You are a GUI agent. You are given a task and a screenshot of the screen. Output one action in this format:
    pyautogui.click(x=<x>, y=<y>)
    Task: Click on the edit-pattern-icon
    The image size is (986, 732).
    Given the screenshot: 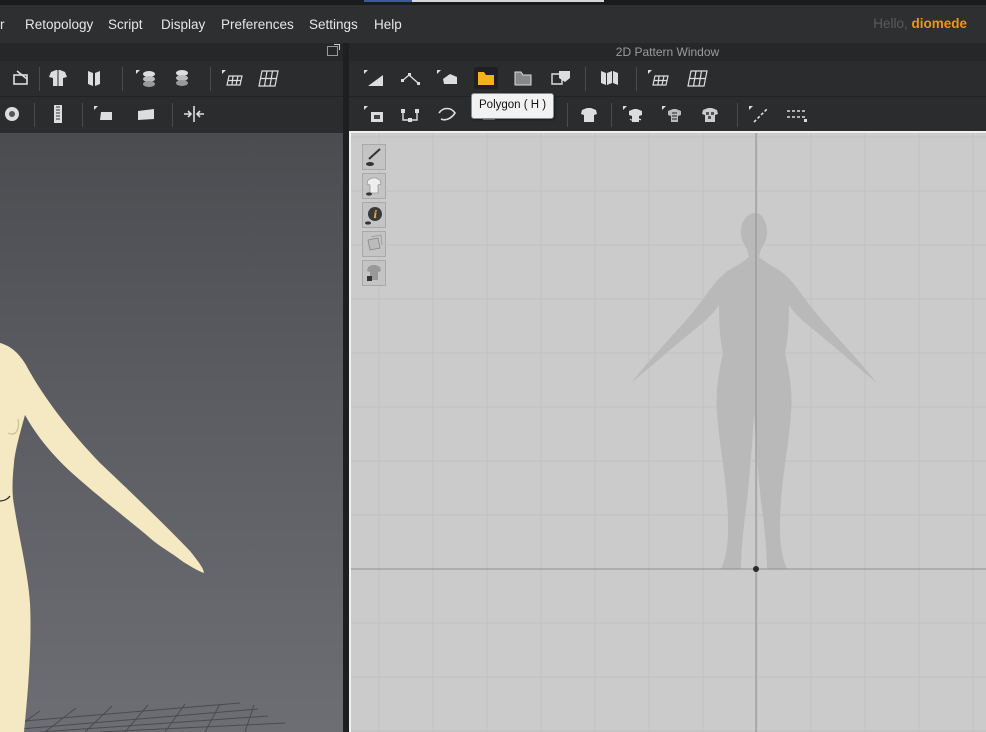 What is the action you would take?
    pyautogui.click(x=410, y=78)
    